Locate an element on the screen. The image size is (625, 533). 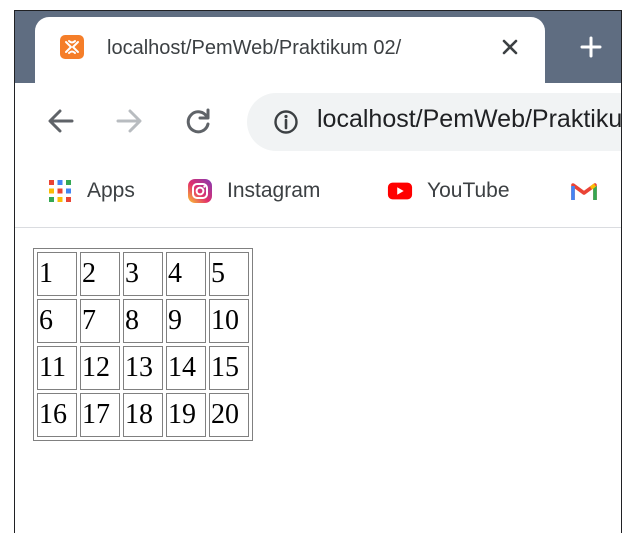
table-cell: 18 is located at coordinates (143, 415).